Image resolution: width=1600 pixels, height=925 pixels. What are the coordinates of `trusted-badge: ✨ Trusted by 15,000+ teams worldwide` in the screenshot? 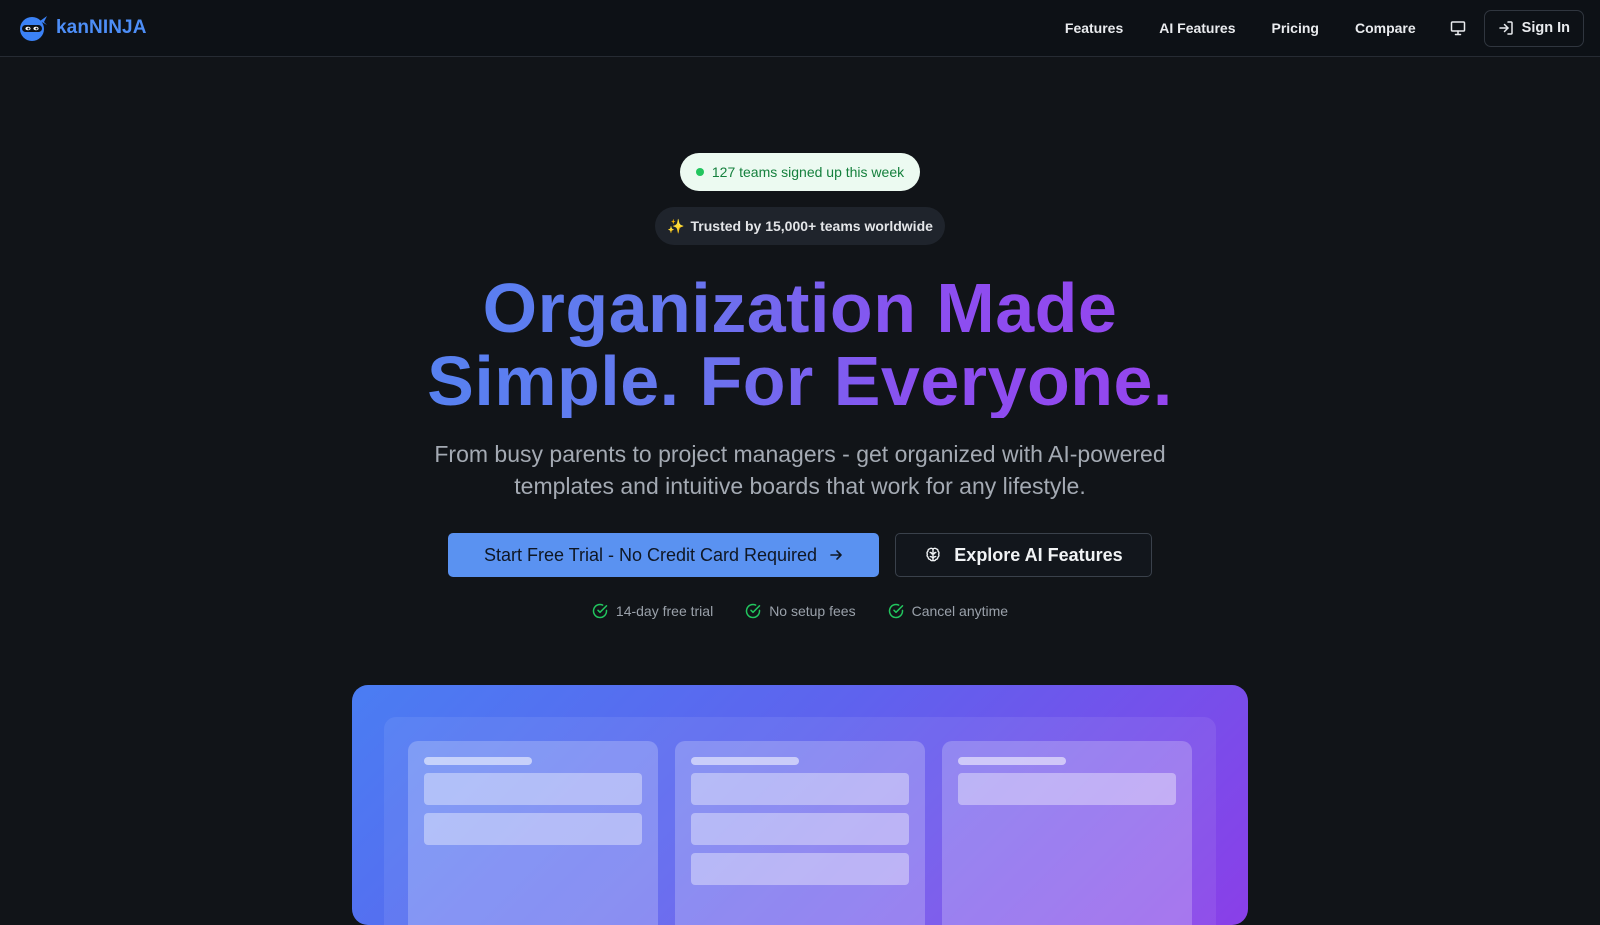 It's located at (800, 226).